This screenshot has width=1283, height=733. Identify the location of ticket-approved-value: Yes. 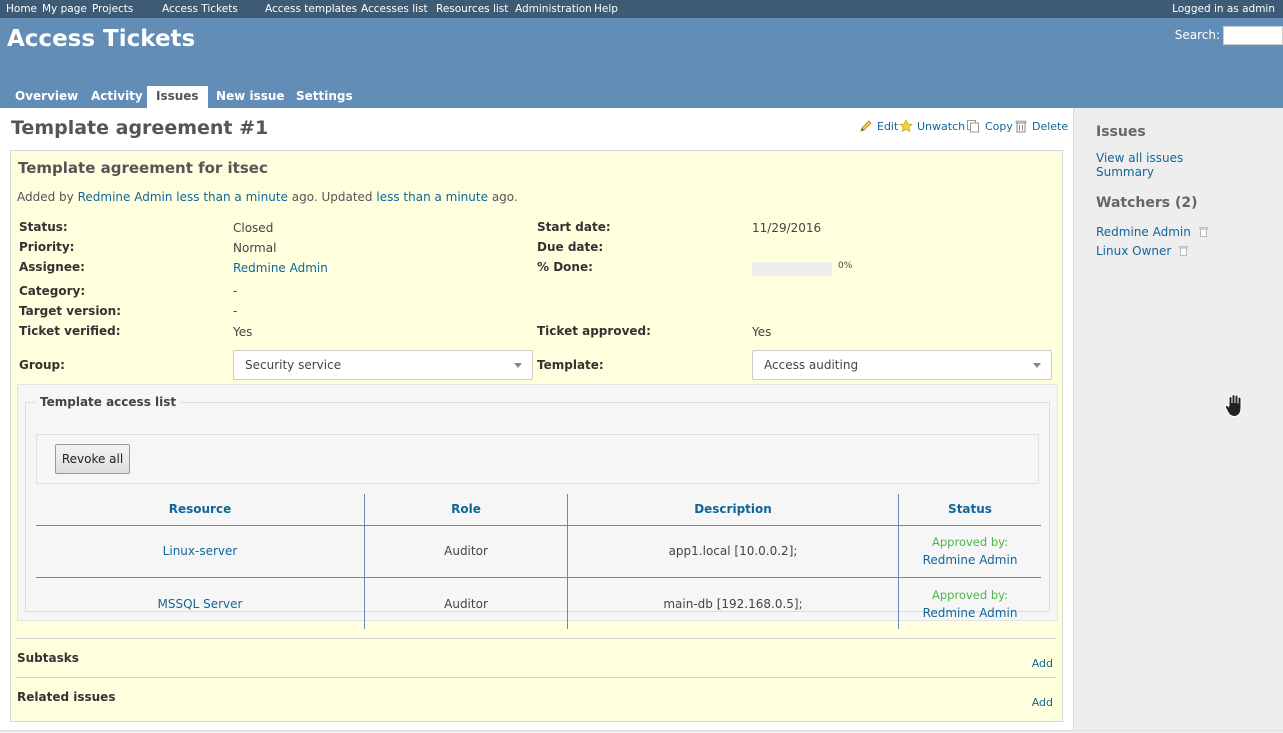
(762, 332).